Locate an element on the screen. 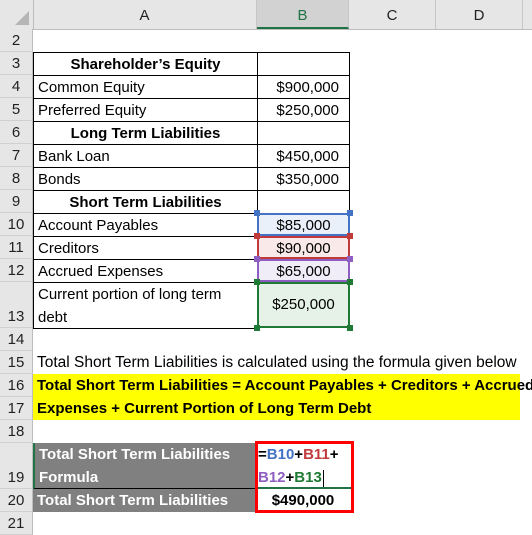 This screenshot has width=532, height=535. row-header-15: 15 is located at coordinates (16, 362).